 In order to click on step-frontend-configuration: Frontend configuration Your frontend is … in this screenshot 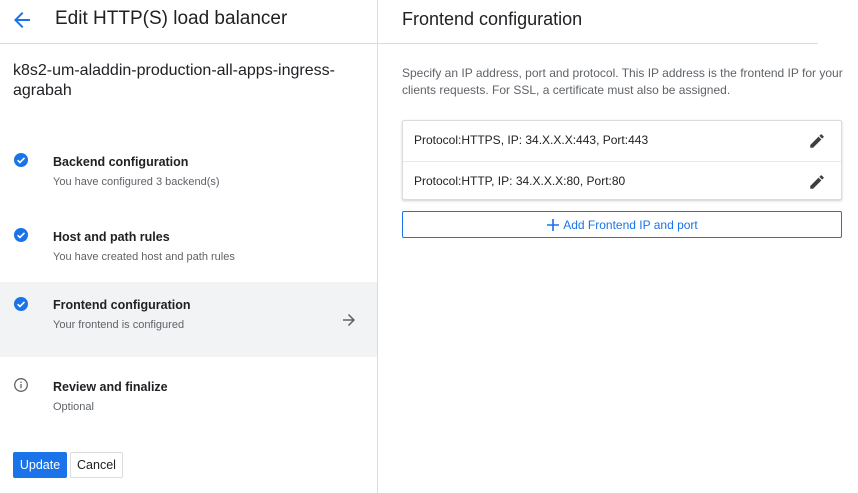, I will do `click(188, 319)`.